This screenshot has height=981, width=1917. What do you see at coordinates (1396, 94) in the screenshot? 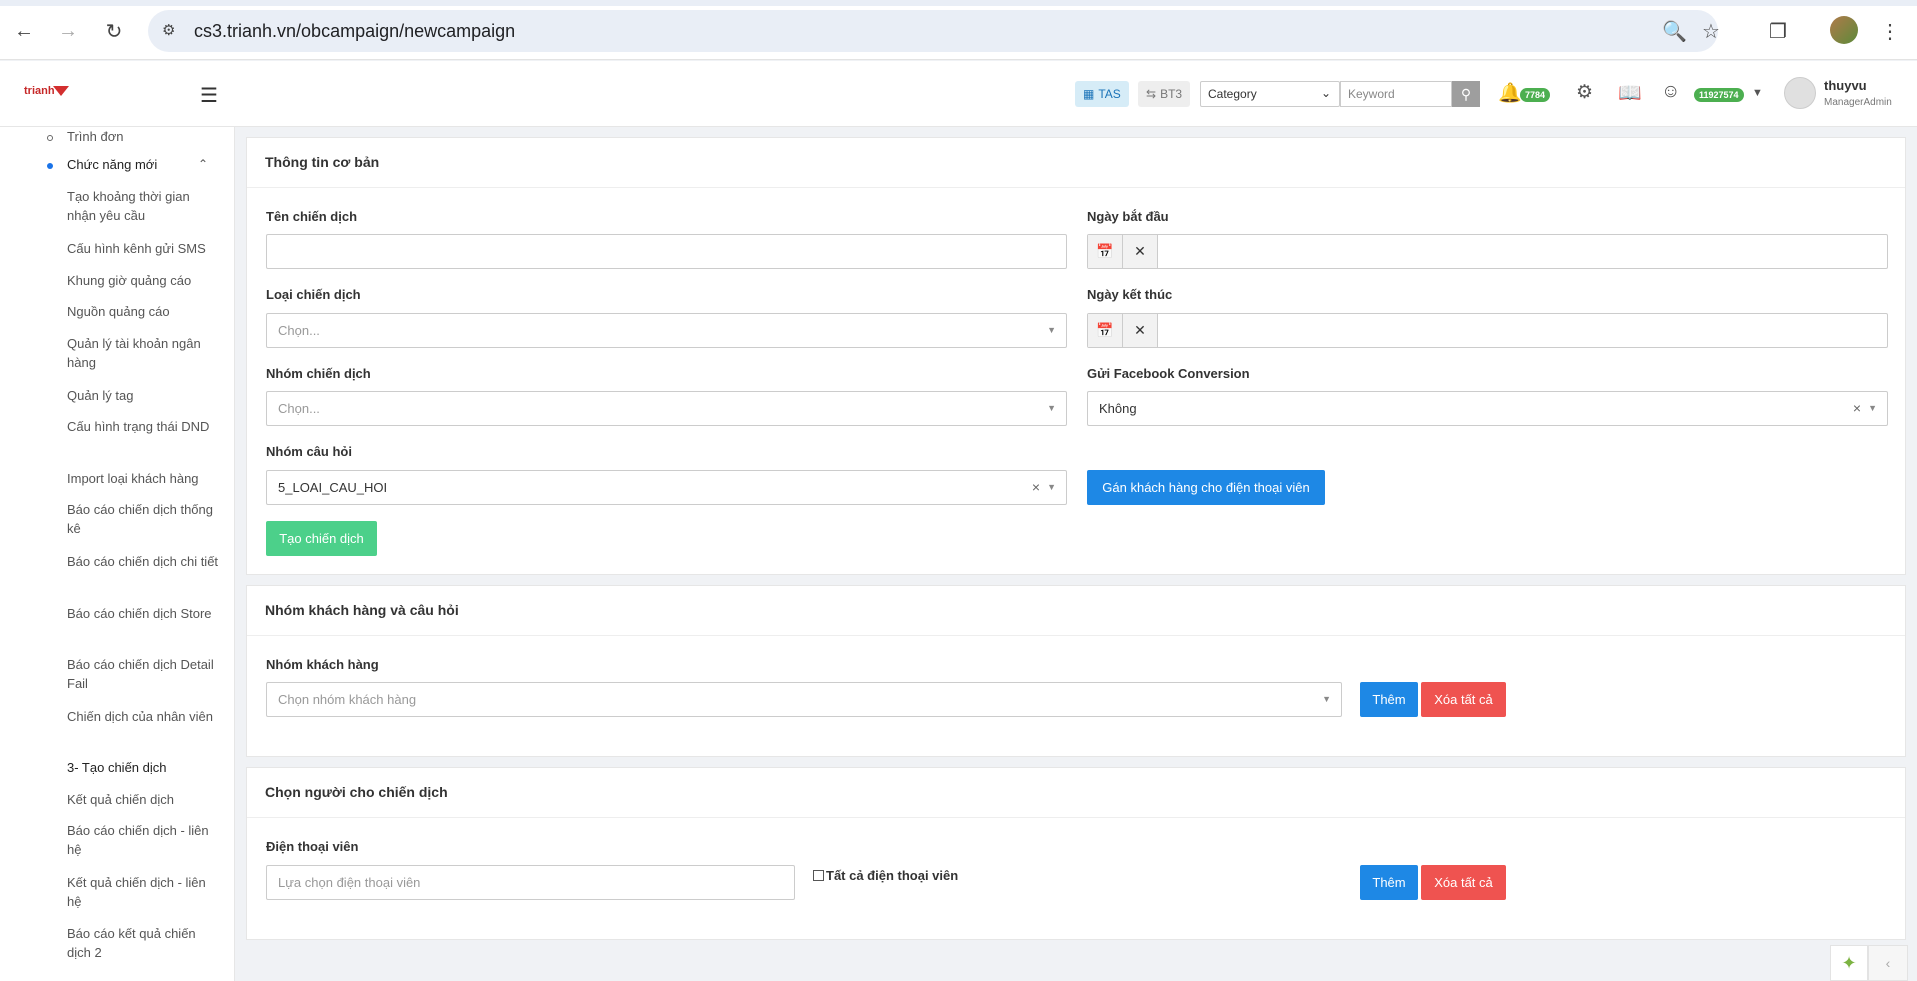
I see `keyword-input: Keyword` at bounding box center [1396, 94].